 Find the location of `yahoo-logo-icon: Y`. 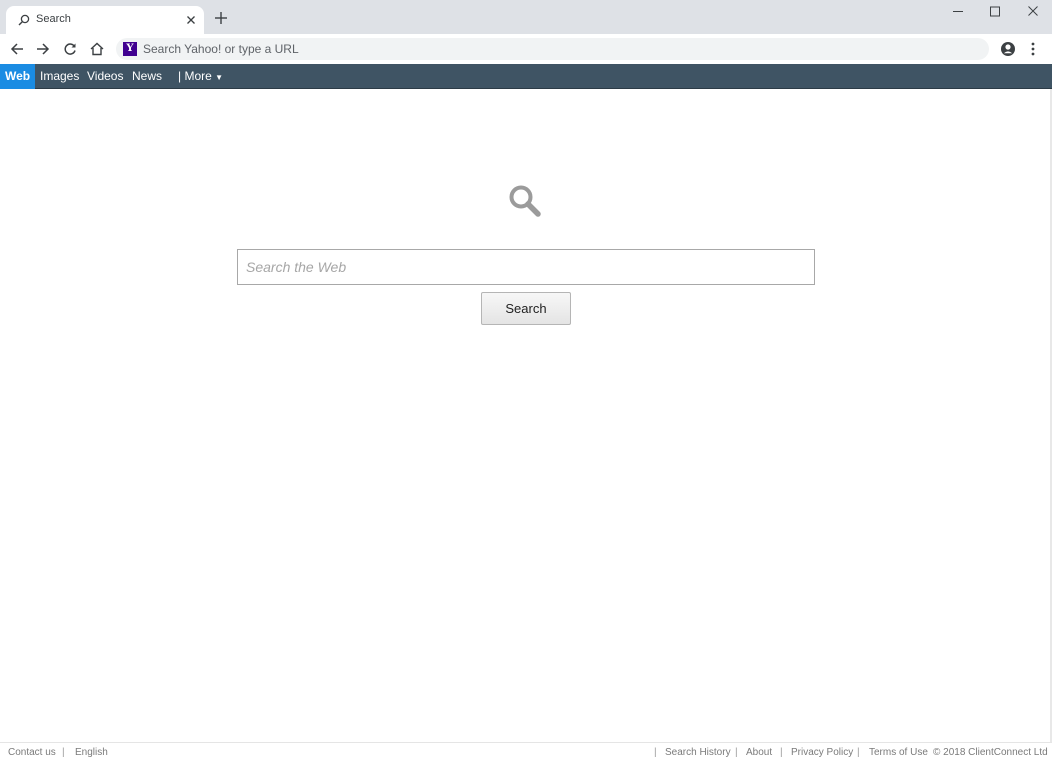

yahoo-logo-icon: Y is located at coordinates (130, 49).